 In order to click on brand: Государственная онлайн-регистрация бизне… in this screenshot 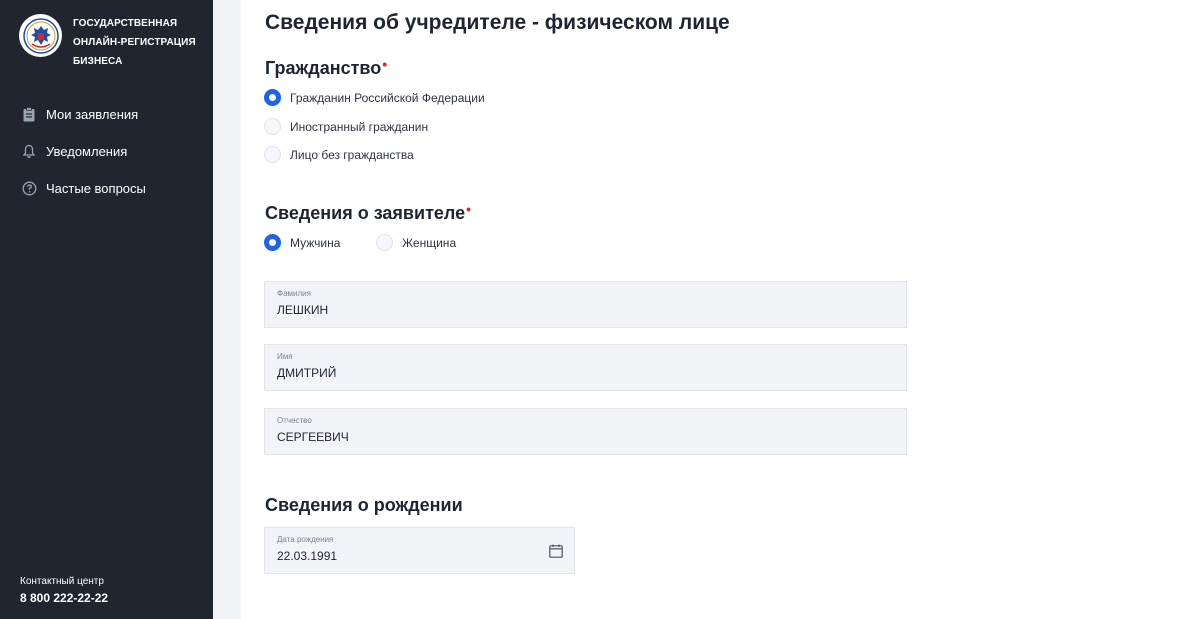, I will do `click(107, 42)`.